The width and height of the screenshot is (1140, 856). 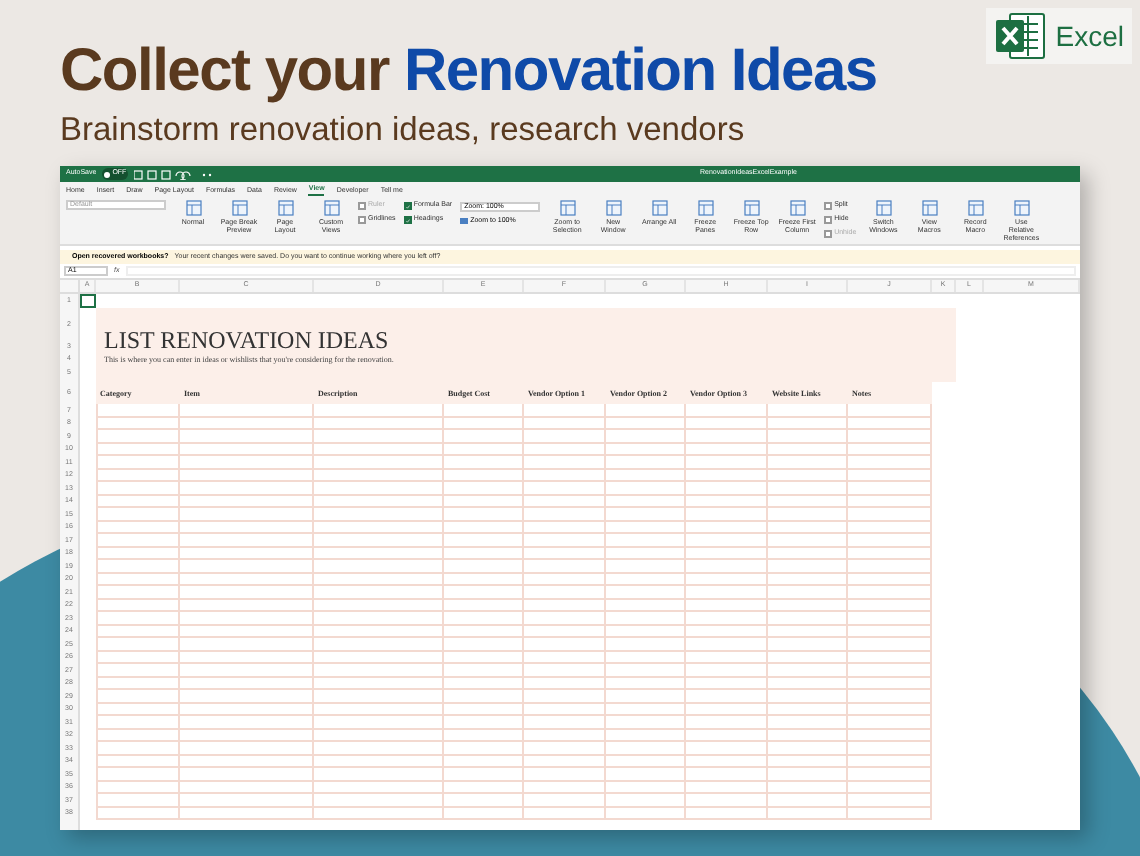 I want to click on subheadline: Brainstorm renovation ideas, research vendors, so click(x=403, y=131).